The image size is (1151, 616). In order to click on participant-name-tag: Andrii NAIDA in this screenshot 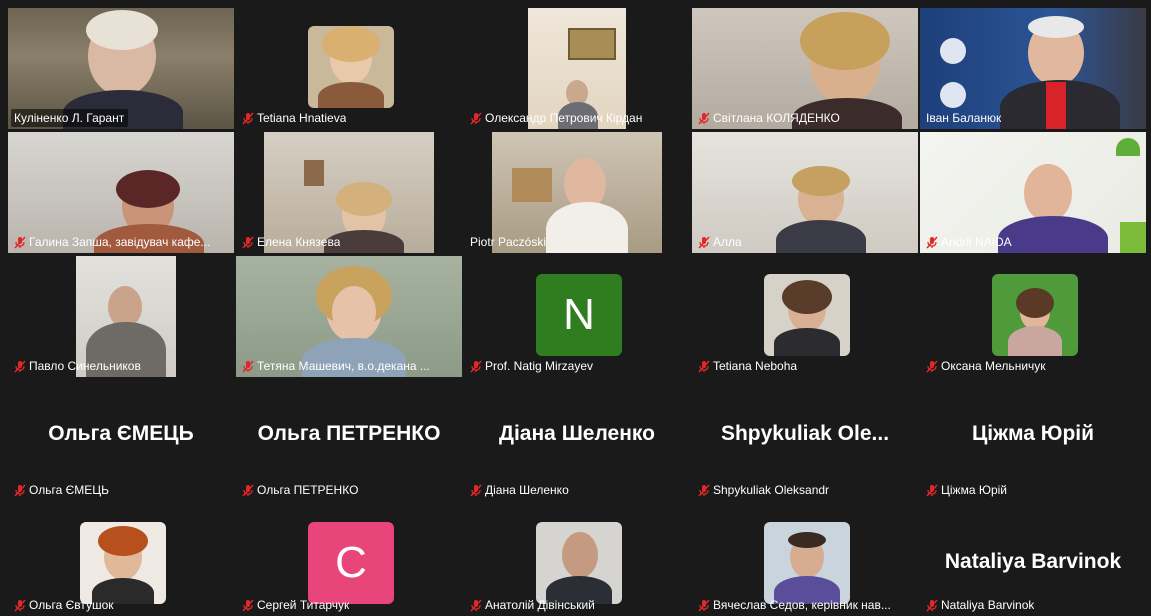, I will do `click(969, 242)`.